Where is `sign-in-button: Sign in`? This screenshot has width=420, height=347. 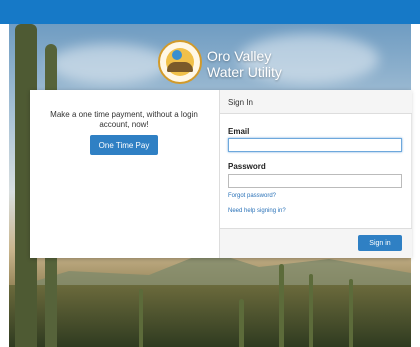
sign-in-button: Sign in is located at coordinates (380, 243).